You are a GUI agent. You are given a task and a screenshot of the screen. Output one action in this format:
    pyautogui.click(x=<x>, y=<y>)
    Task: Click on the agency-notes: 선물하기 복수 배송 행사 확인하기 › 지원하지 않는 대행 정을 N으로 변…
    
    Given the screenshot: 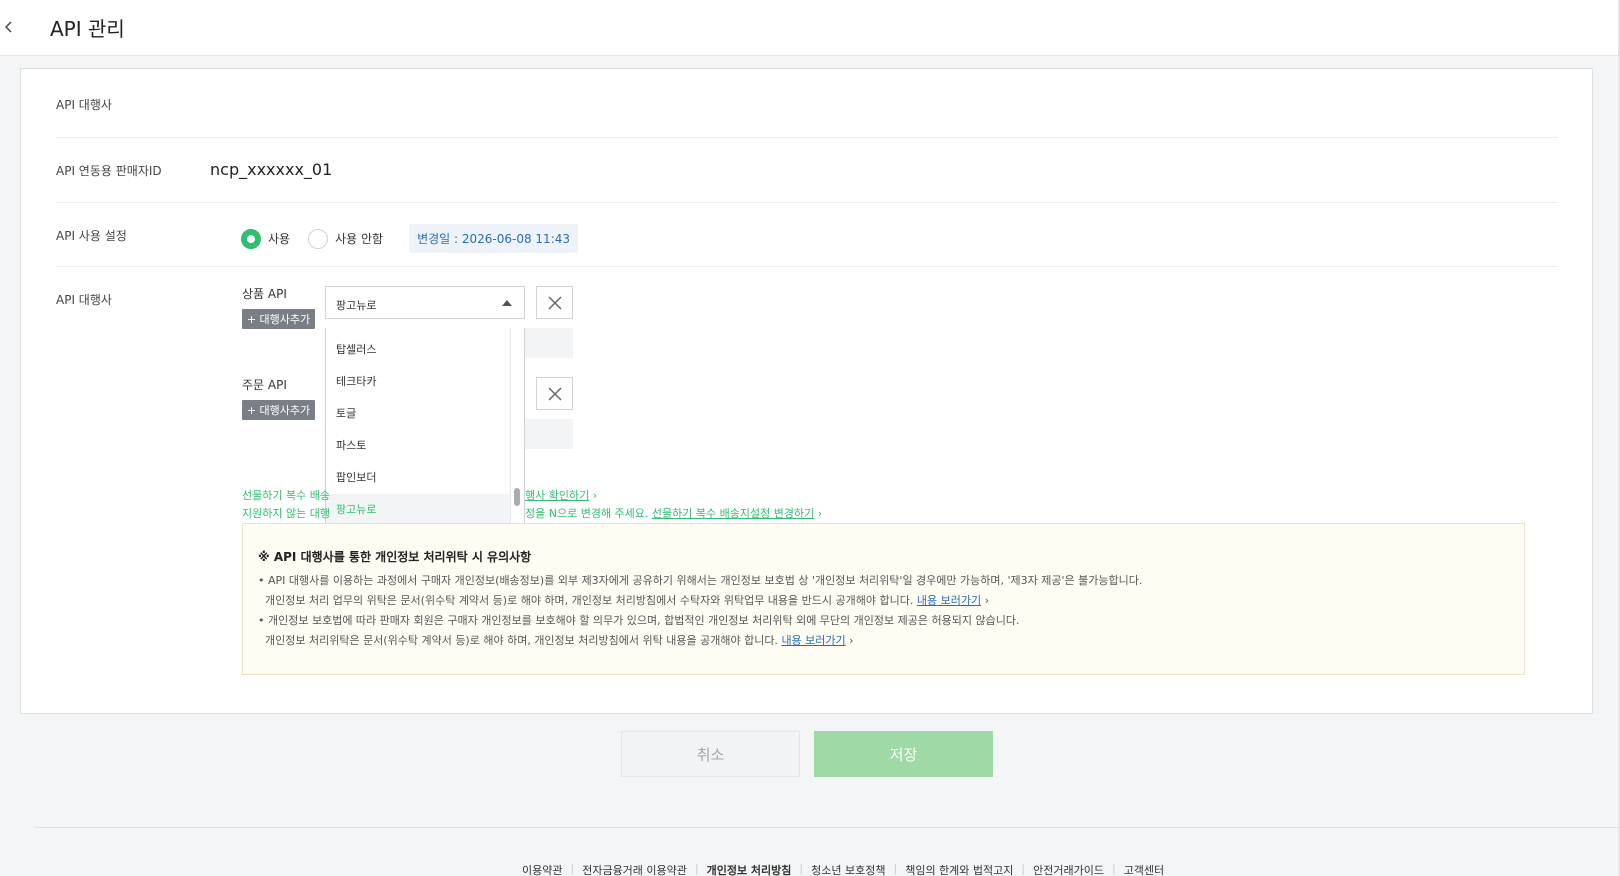 What is the action you would take?
    pyautogui.click(x=532, y=504)
    